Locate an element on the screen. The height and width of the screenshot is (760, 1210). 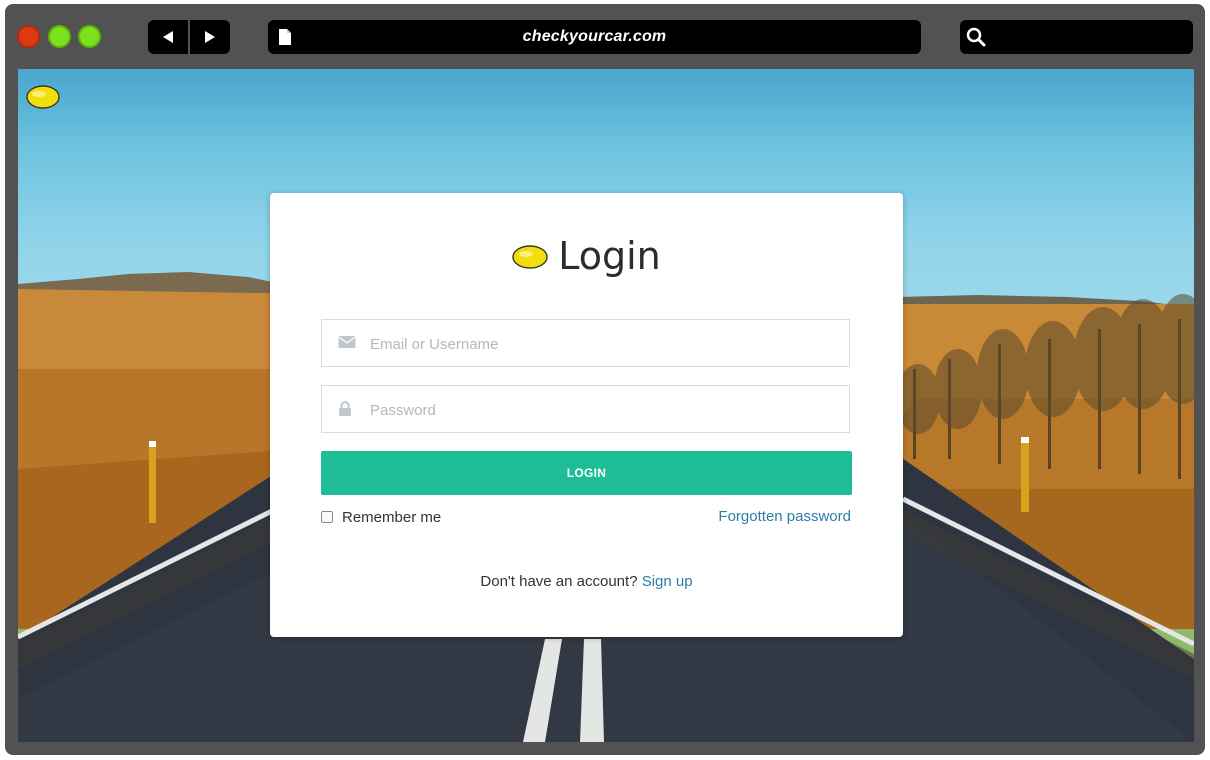
password-field is located at coordinates (585, 409).